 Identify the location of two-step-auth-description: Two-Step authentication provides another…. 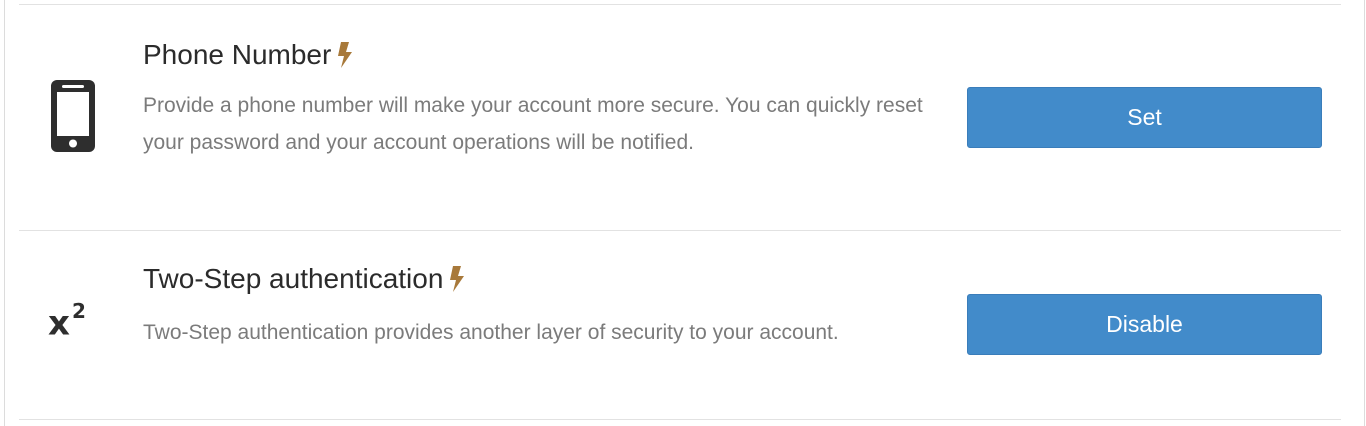
(491, 332).